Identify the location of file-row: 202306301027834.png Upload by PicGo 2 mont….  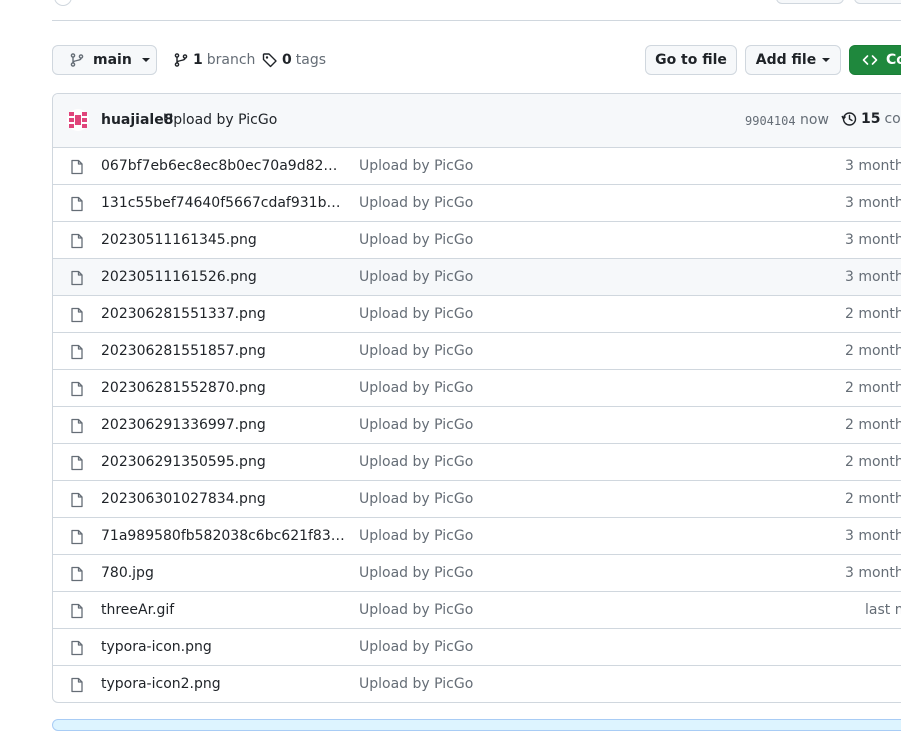
(477, 499).